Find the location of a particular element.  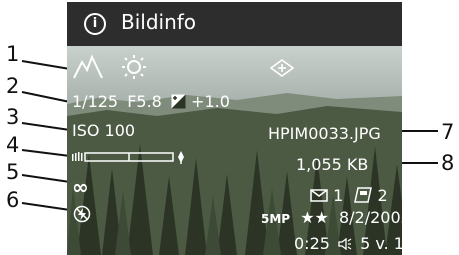

filename: HPIM0033.JPG is located at coordinates (324, 133).